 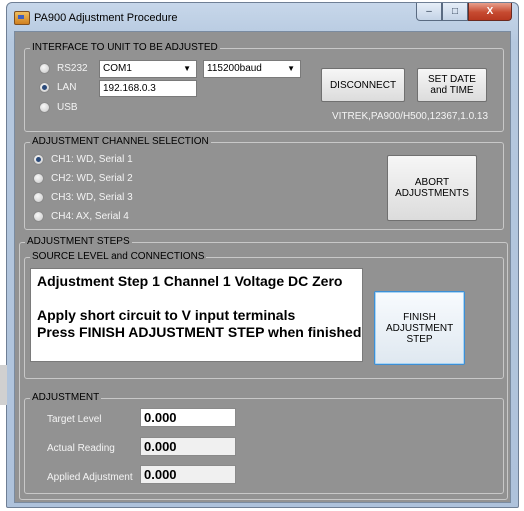 I want to click on instruction-line-3: Apply short circuit to V input terminals, so click(x=166, y=315).